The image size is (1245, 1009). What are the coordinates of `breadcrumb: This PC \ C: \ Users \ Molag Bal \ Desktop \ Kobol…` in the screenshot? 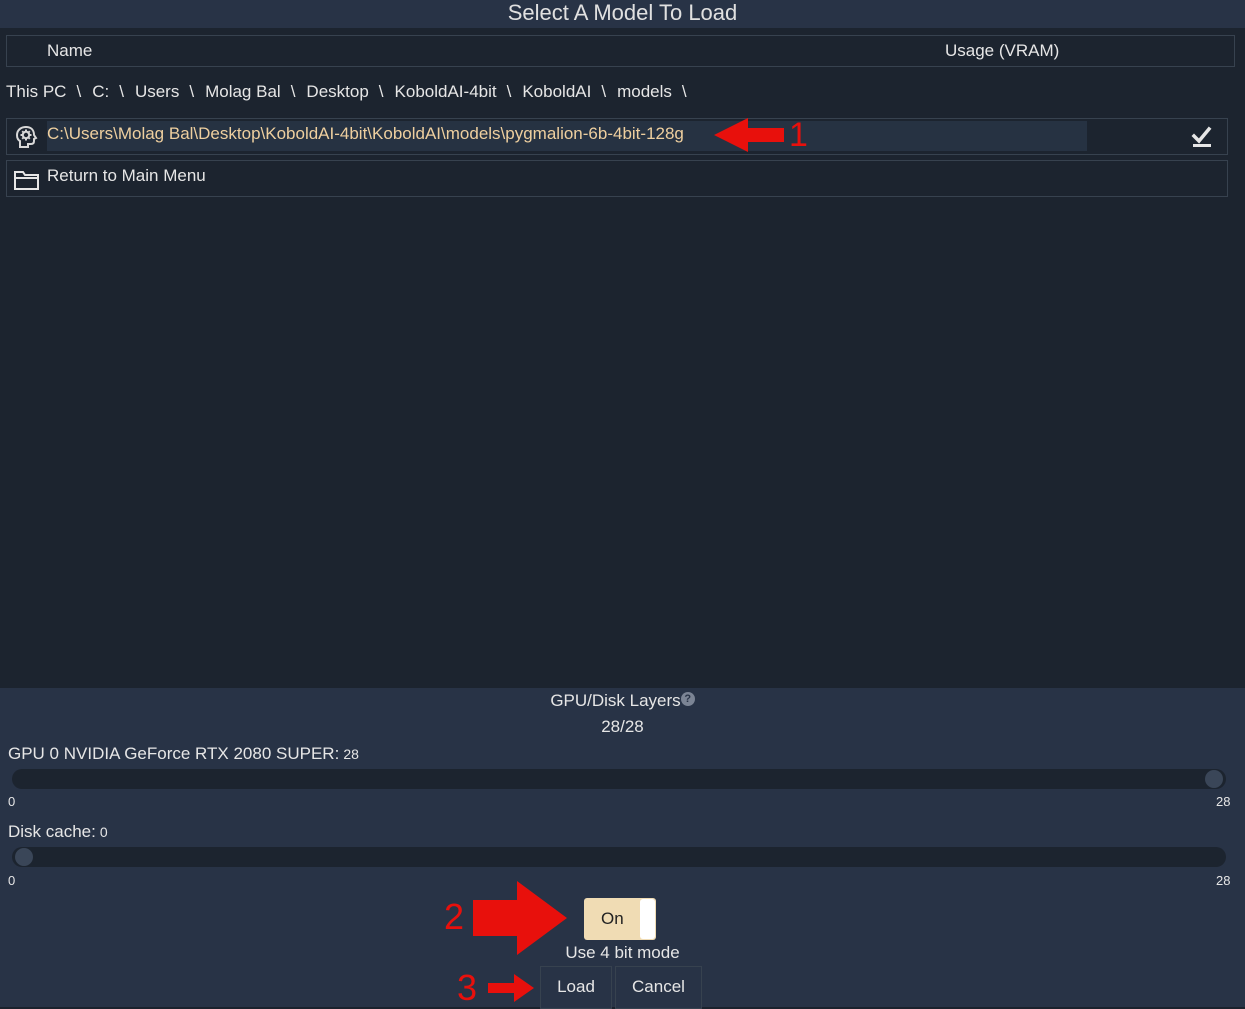 It's located at (352, 92).